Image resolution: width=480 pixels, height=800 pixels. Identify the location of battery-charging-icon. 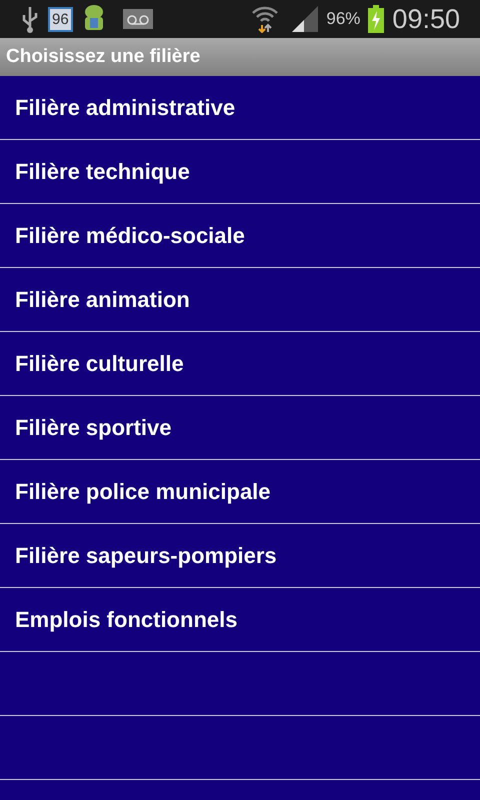
(376, 19).